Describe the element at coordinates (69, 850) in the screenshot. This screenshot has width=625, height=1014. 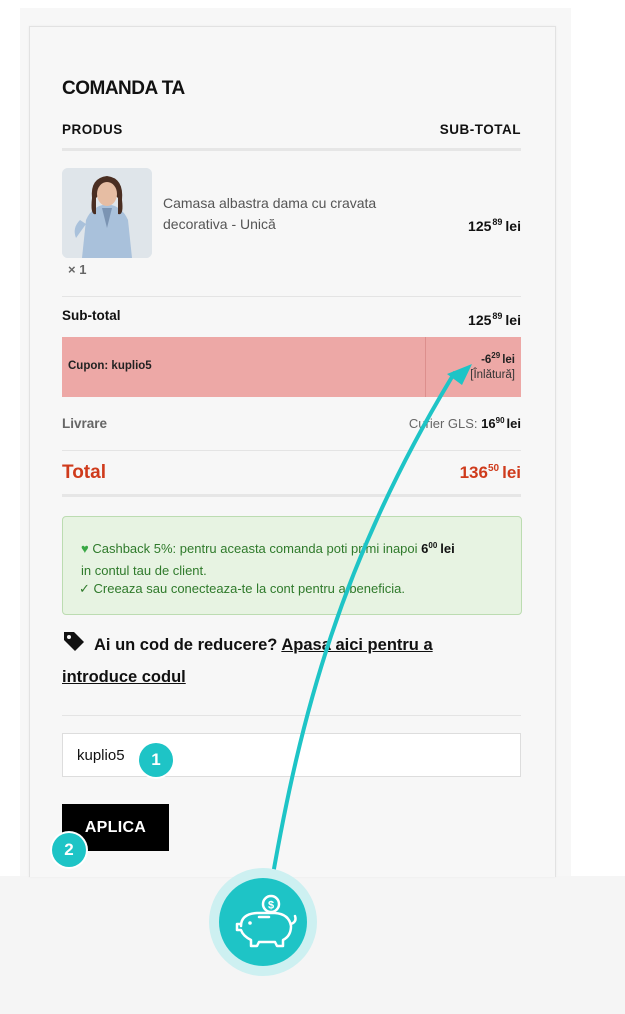
I see `step-badge-2: 2` at that location.